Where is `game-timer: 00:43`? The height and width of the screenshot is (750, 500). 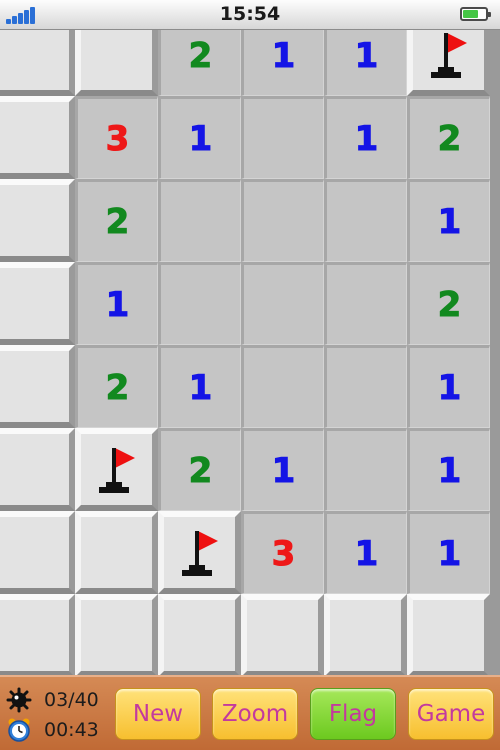
game-timer: 00:43 is located at coordinates (52, 730).